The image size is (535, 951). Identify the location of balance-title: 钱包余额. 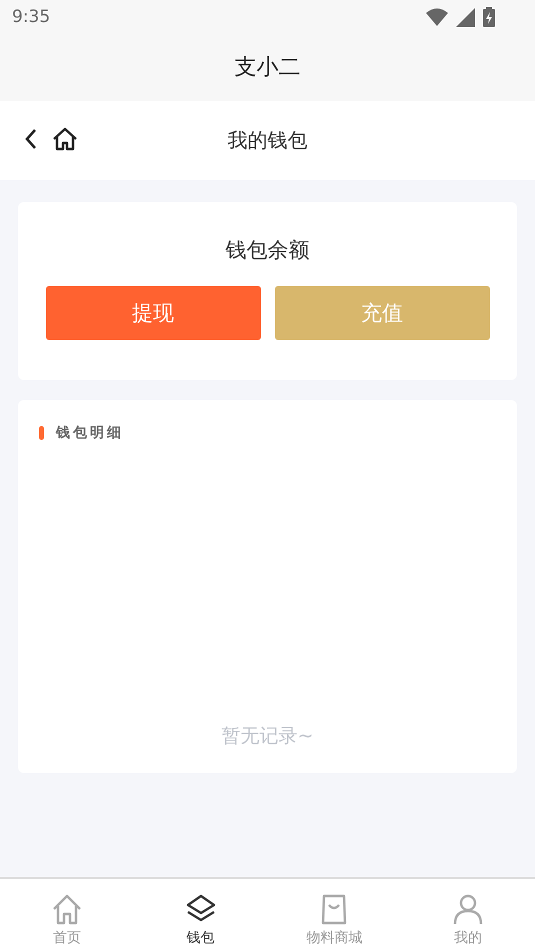
(268, 250).